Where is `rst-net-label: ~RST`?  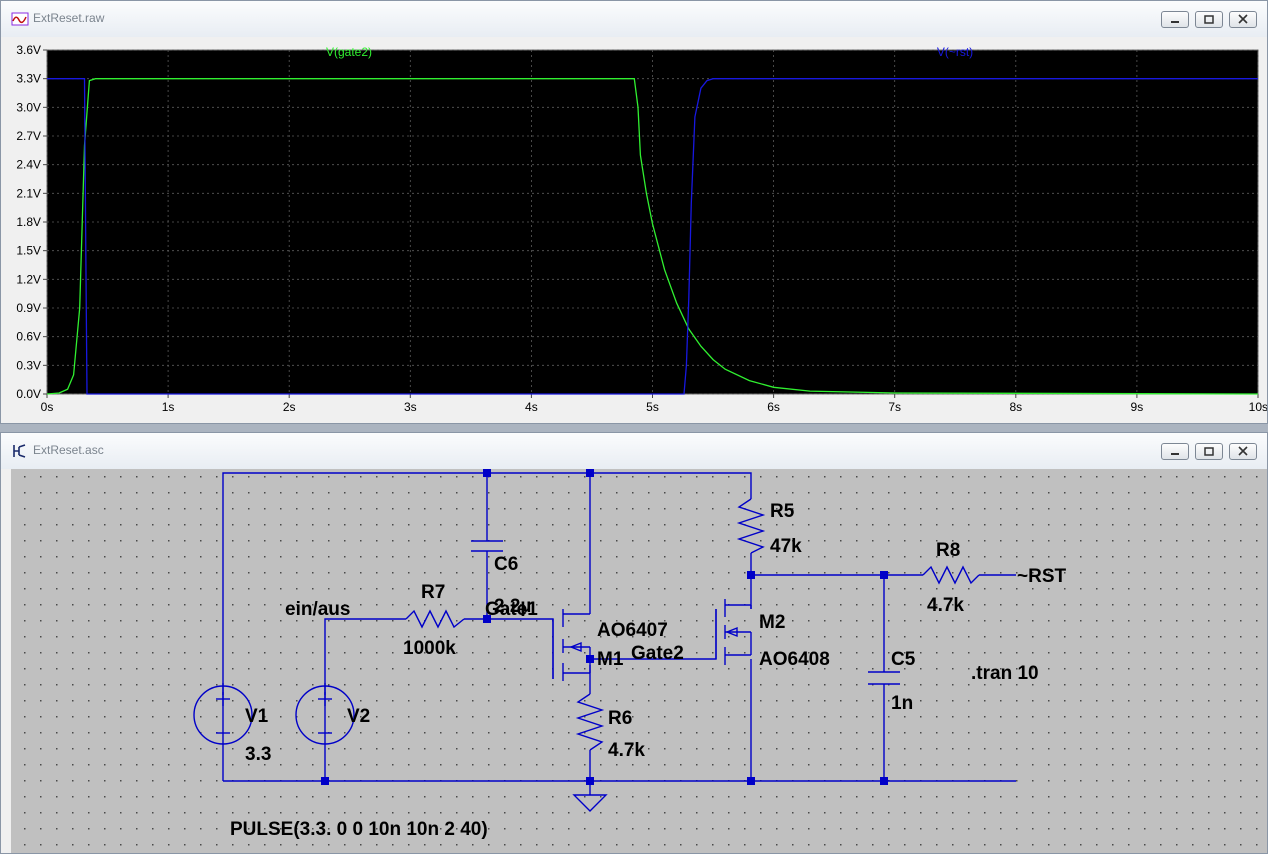 rst-net-label: ~RST is located at coordinates (1041, 576).